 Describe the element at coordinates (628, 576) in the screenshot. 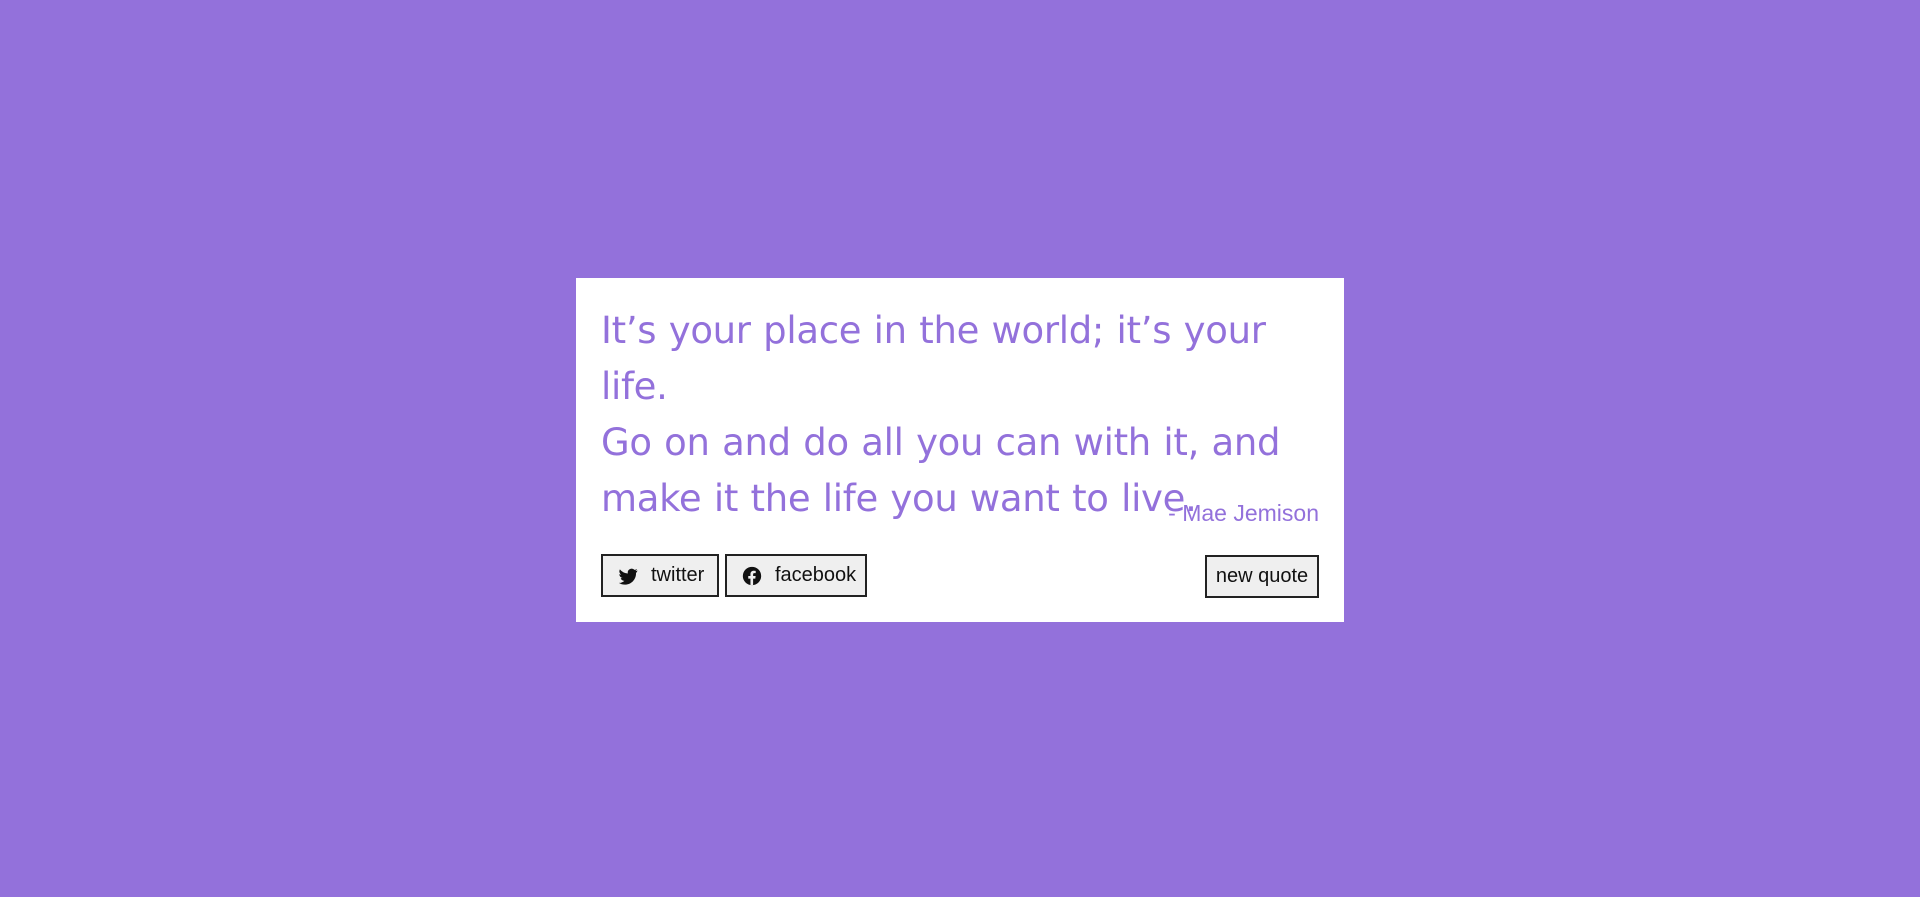

I see `twitter-icon` at that location.